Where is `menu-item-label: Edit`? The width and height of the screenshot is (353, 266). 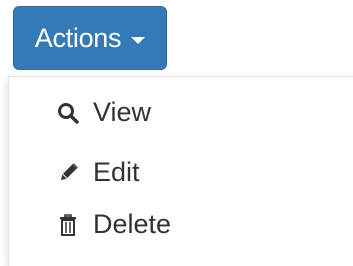 menu-item-label: Edit is located at coordinates (116, 172).